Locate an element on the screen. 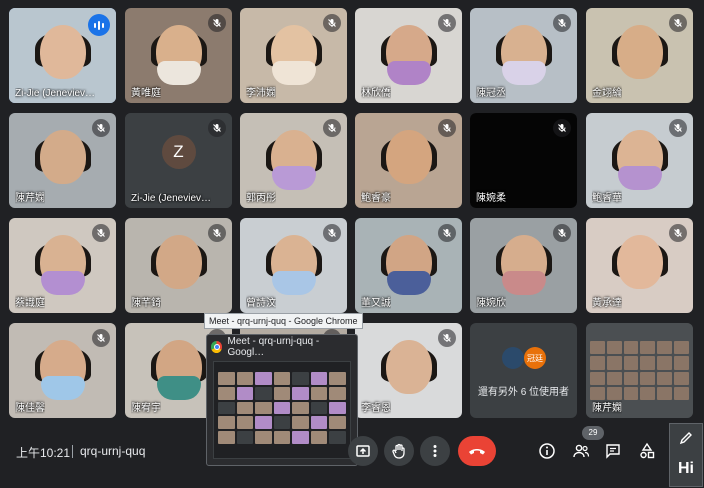 The image size is (704, 488). other-participants-tile: 冠廷 還有另外 6 位使用者 is located at coordinates (523, 370).